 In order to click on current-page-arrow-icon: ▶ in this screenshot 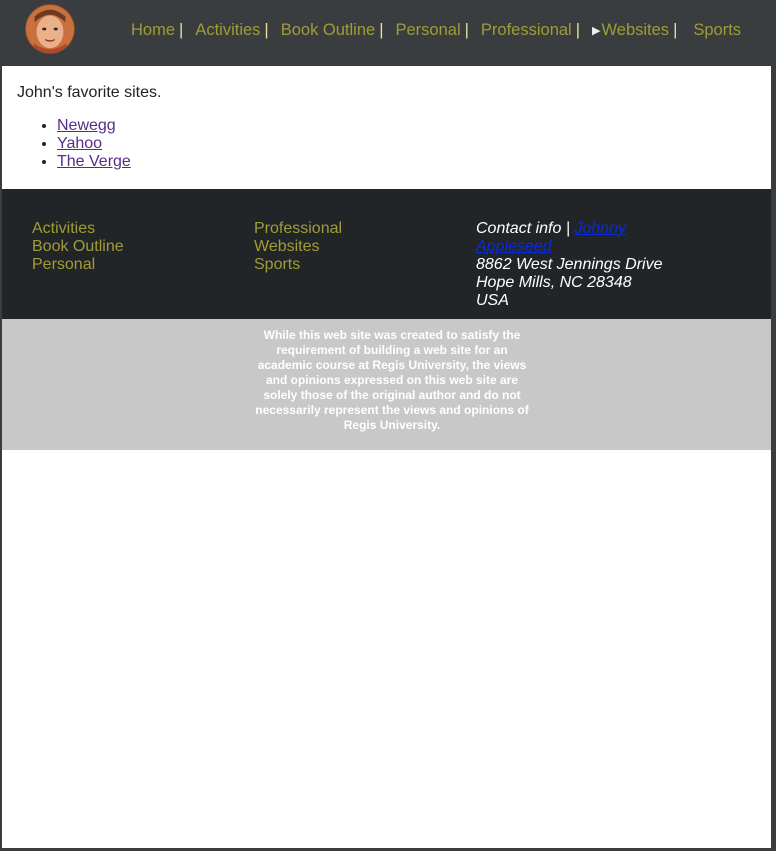, I will do `click(596, 30)`.